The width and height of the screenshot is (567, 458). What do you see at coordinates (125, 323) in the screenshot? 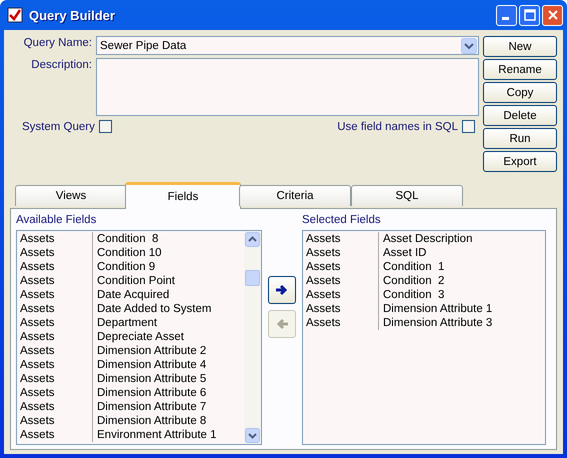
I see `list-cell: Department` at bounding box center [125, 323].